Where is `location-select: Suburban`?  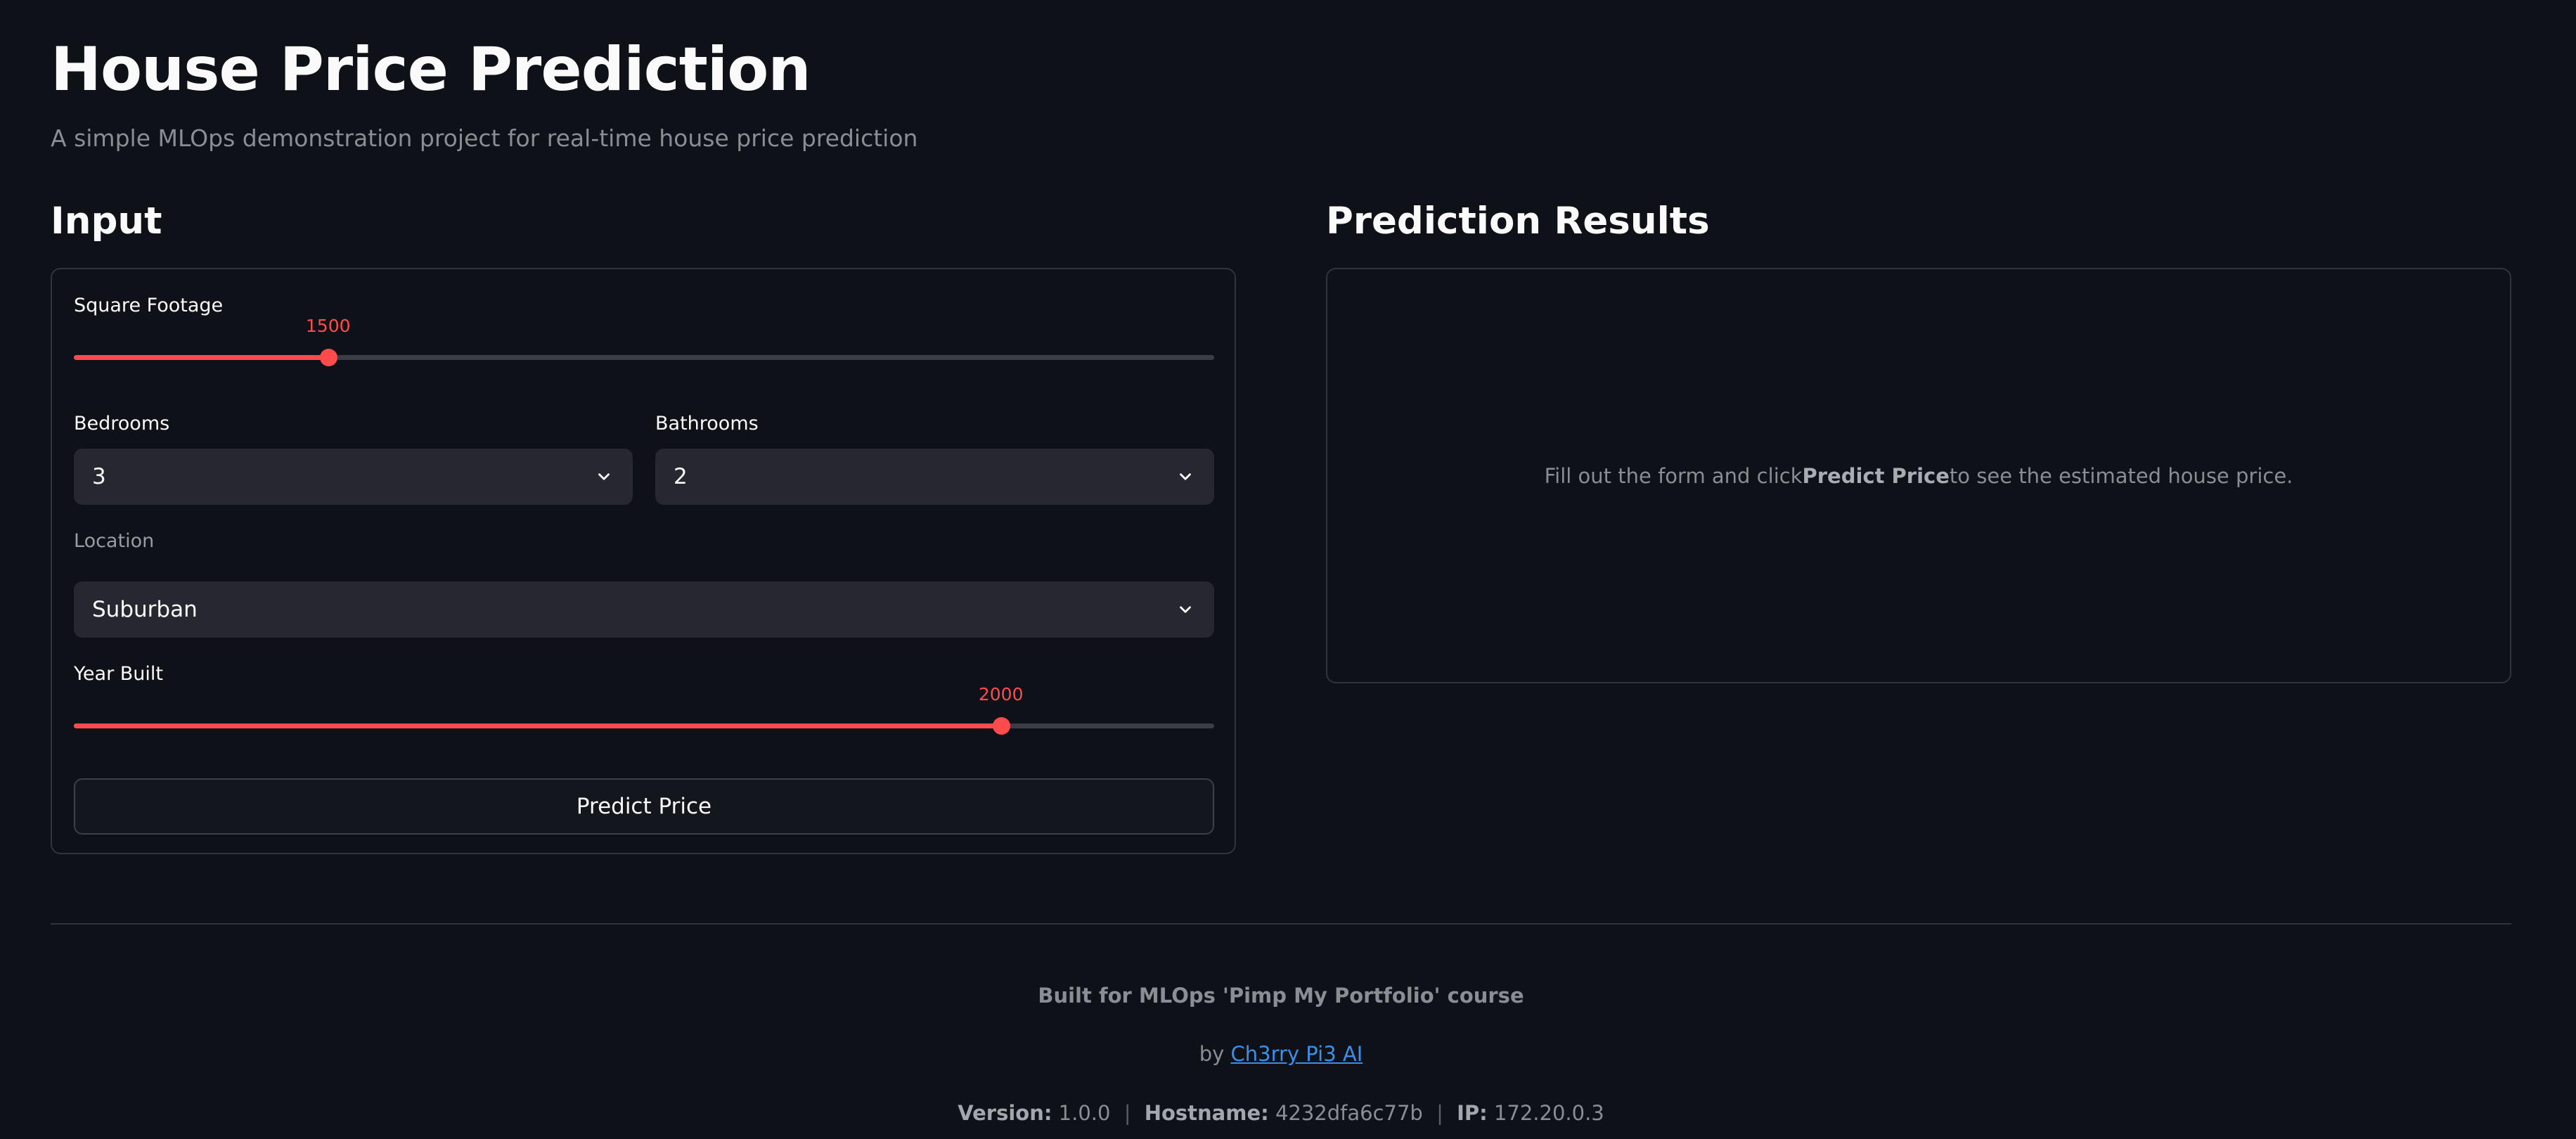
location-select: Suburban is located at coordinates (644, 609).